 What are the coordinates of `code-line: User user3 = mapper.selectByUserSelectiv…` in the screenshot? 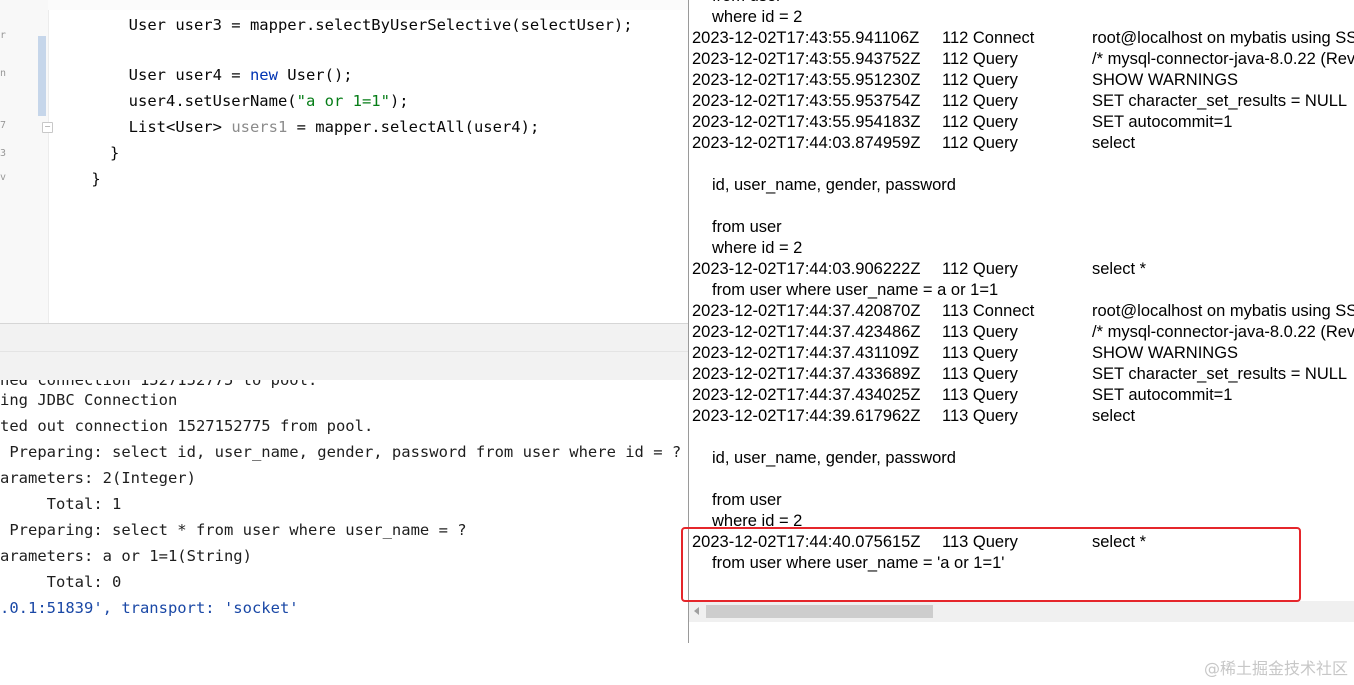 It's located at (343, 17).